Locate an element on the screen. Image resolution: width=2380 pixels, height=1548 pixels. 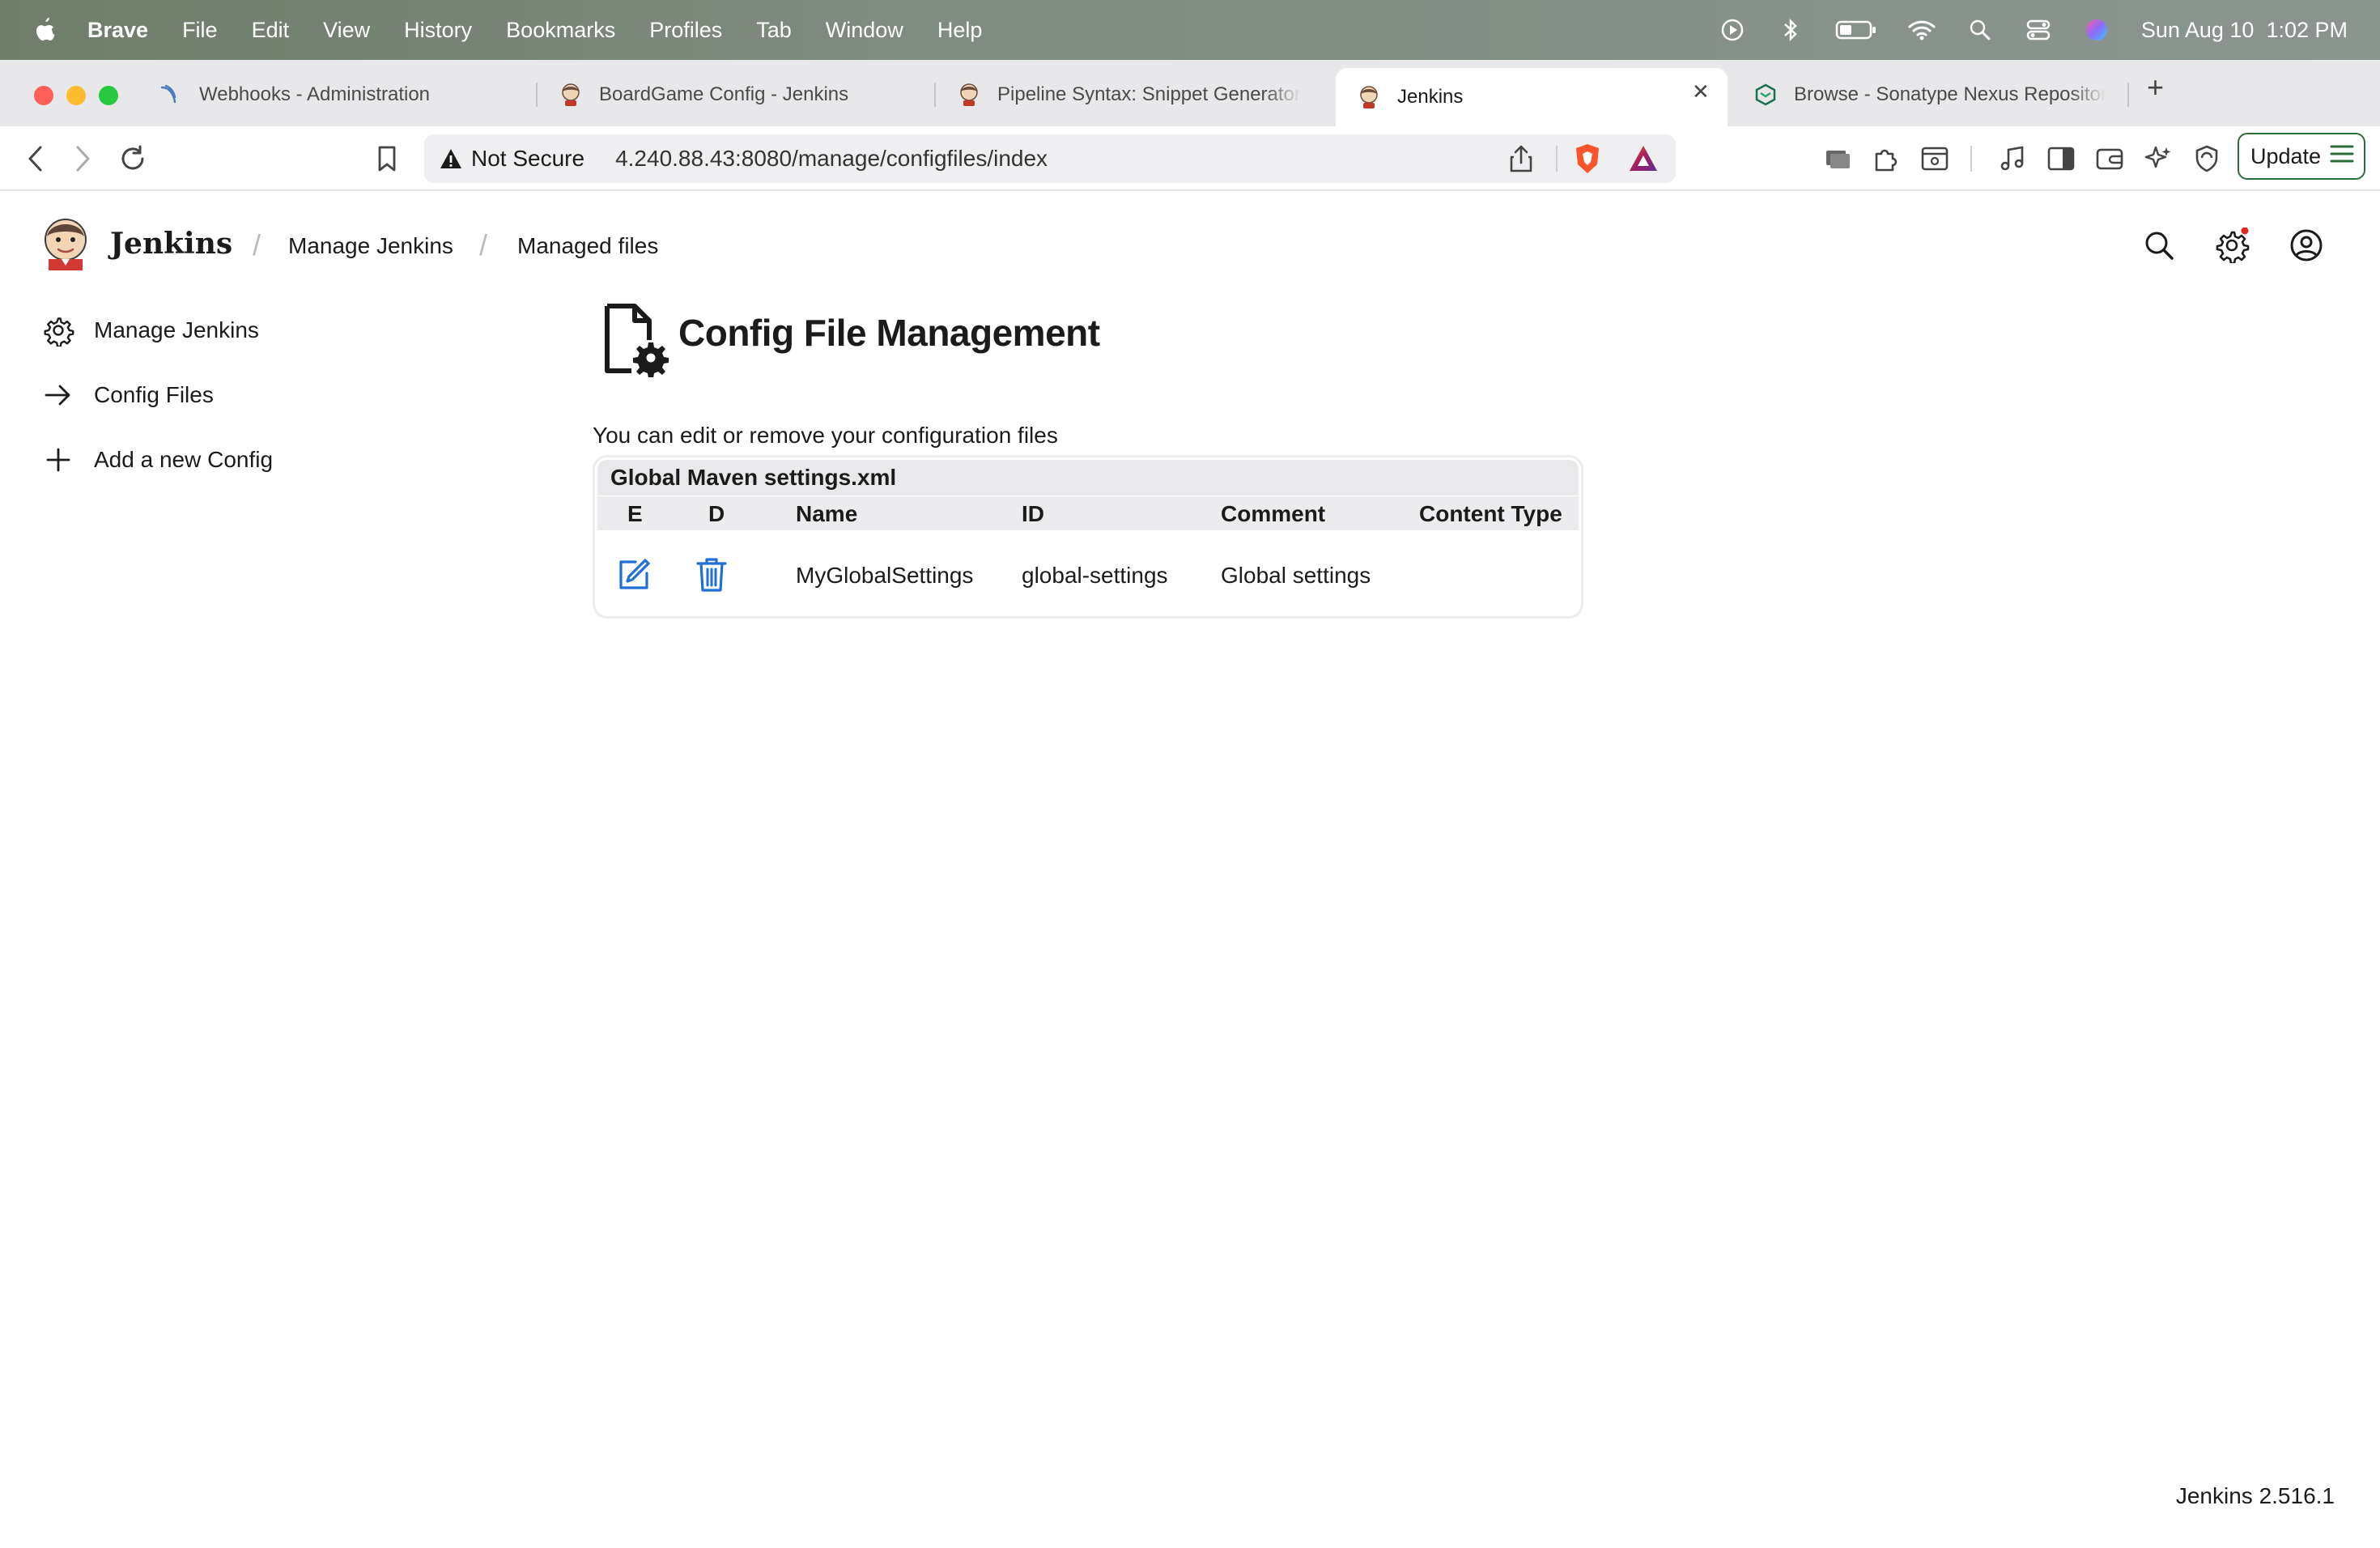
menu-file: File is located at coordinates (200, 31).